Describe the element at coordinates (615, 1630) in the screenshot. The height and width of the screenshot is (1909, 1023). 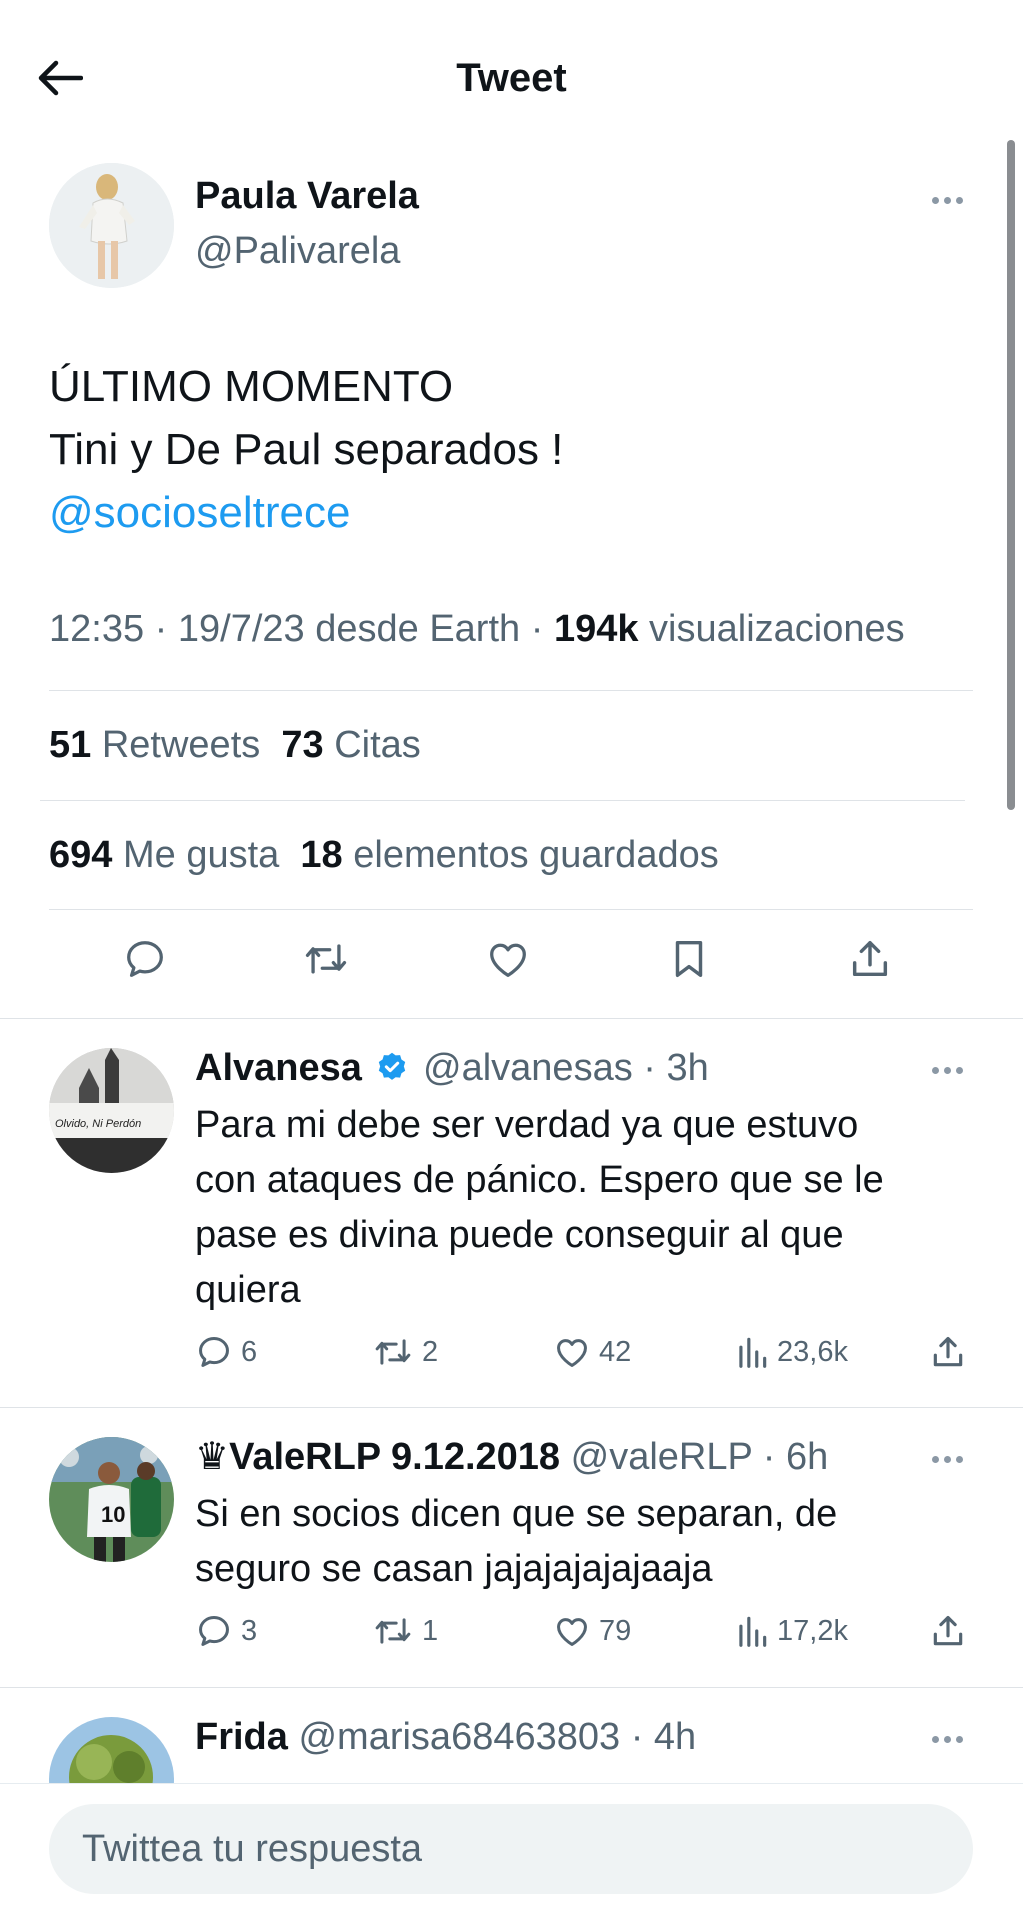
I see `like-count: 79` at that location.